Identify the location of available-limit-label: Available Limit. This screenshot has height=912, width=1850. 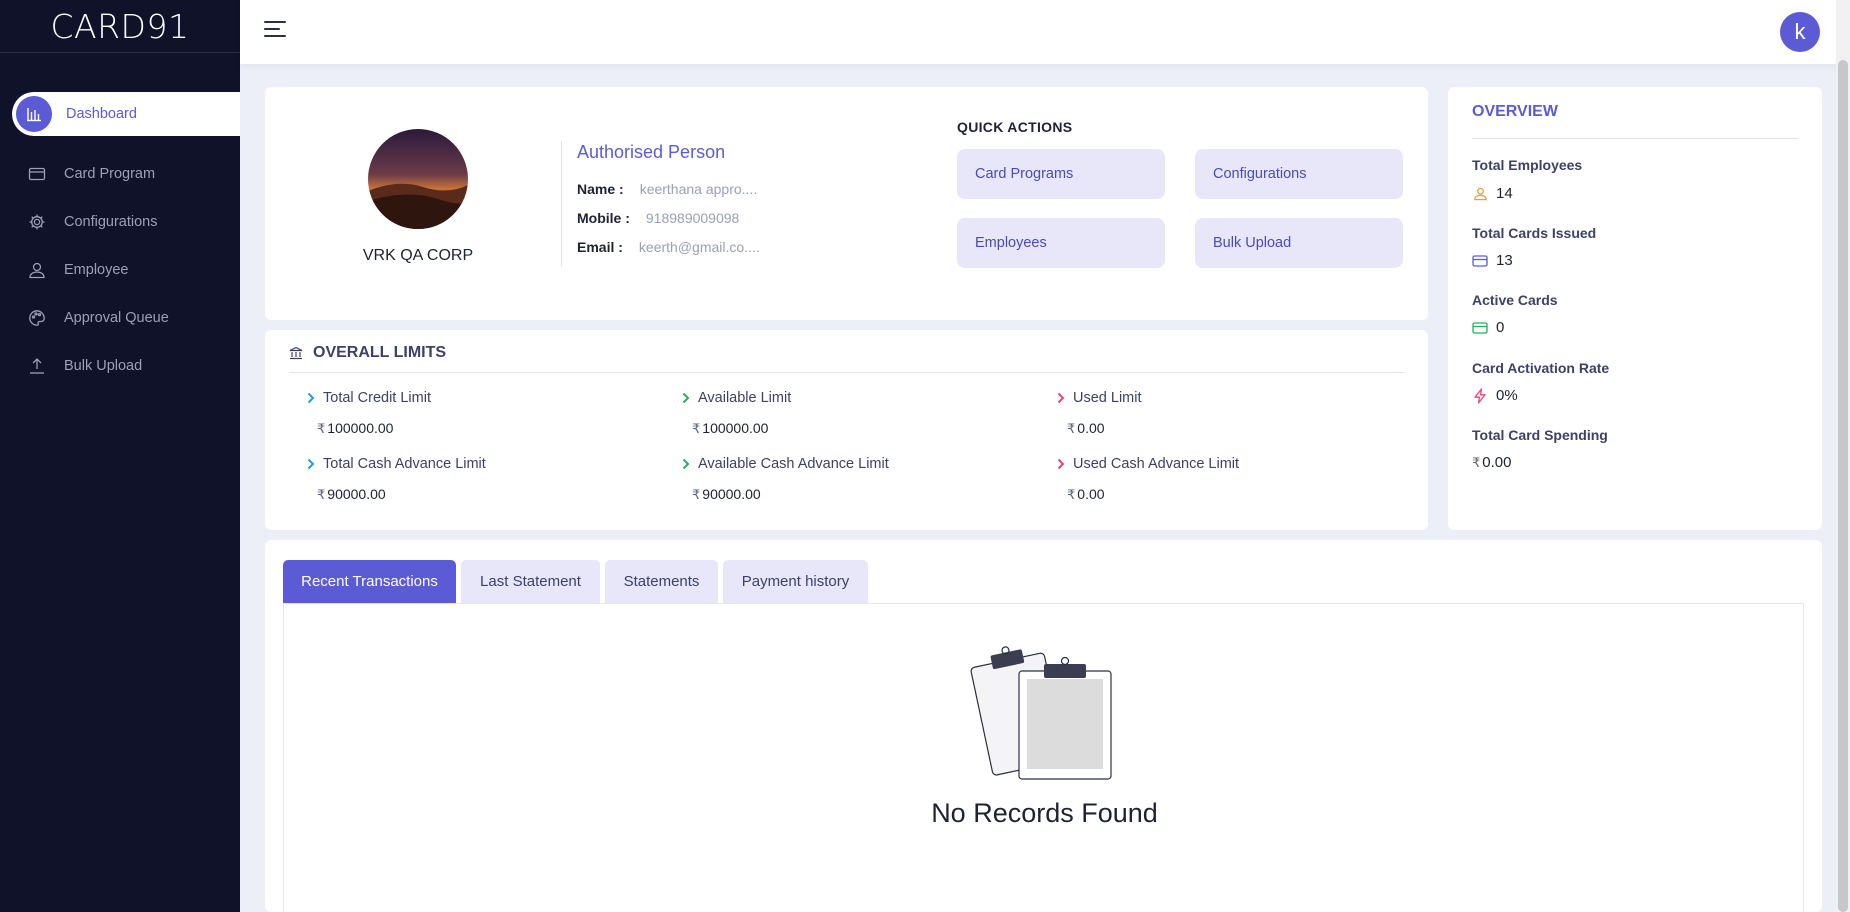
(736, 398).